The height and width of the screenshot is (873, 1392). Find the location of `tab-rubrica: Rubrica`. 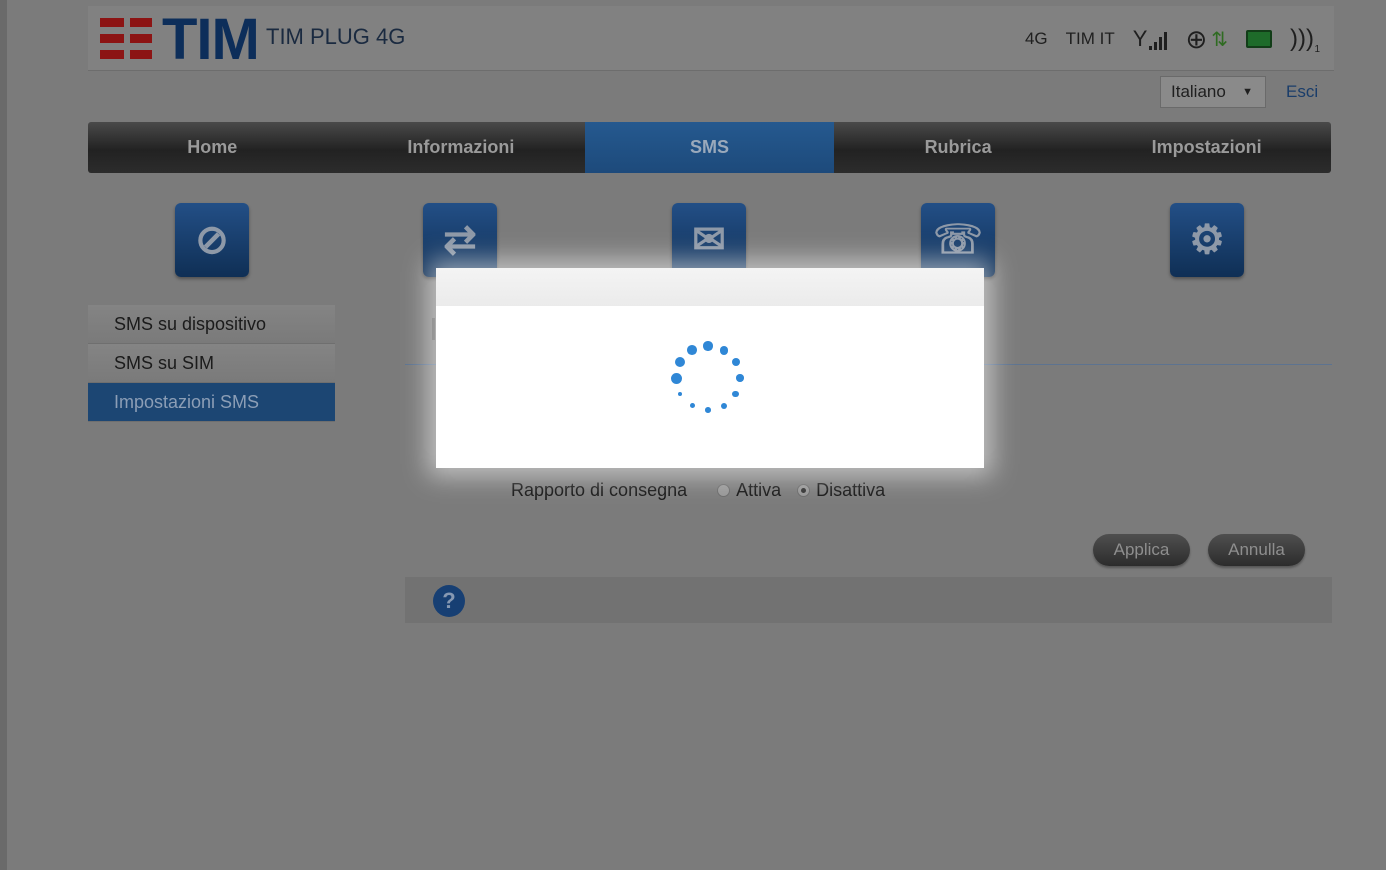

tab-rubrica: Rubrica is located at coordinates (958, 147).